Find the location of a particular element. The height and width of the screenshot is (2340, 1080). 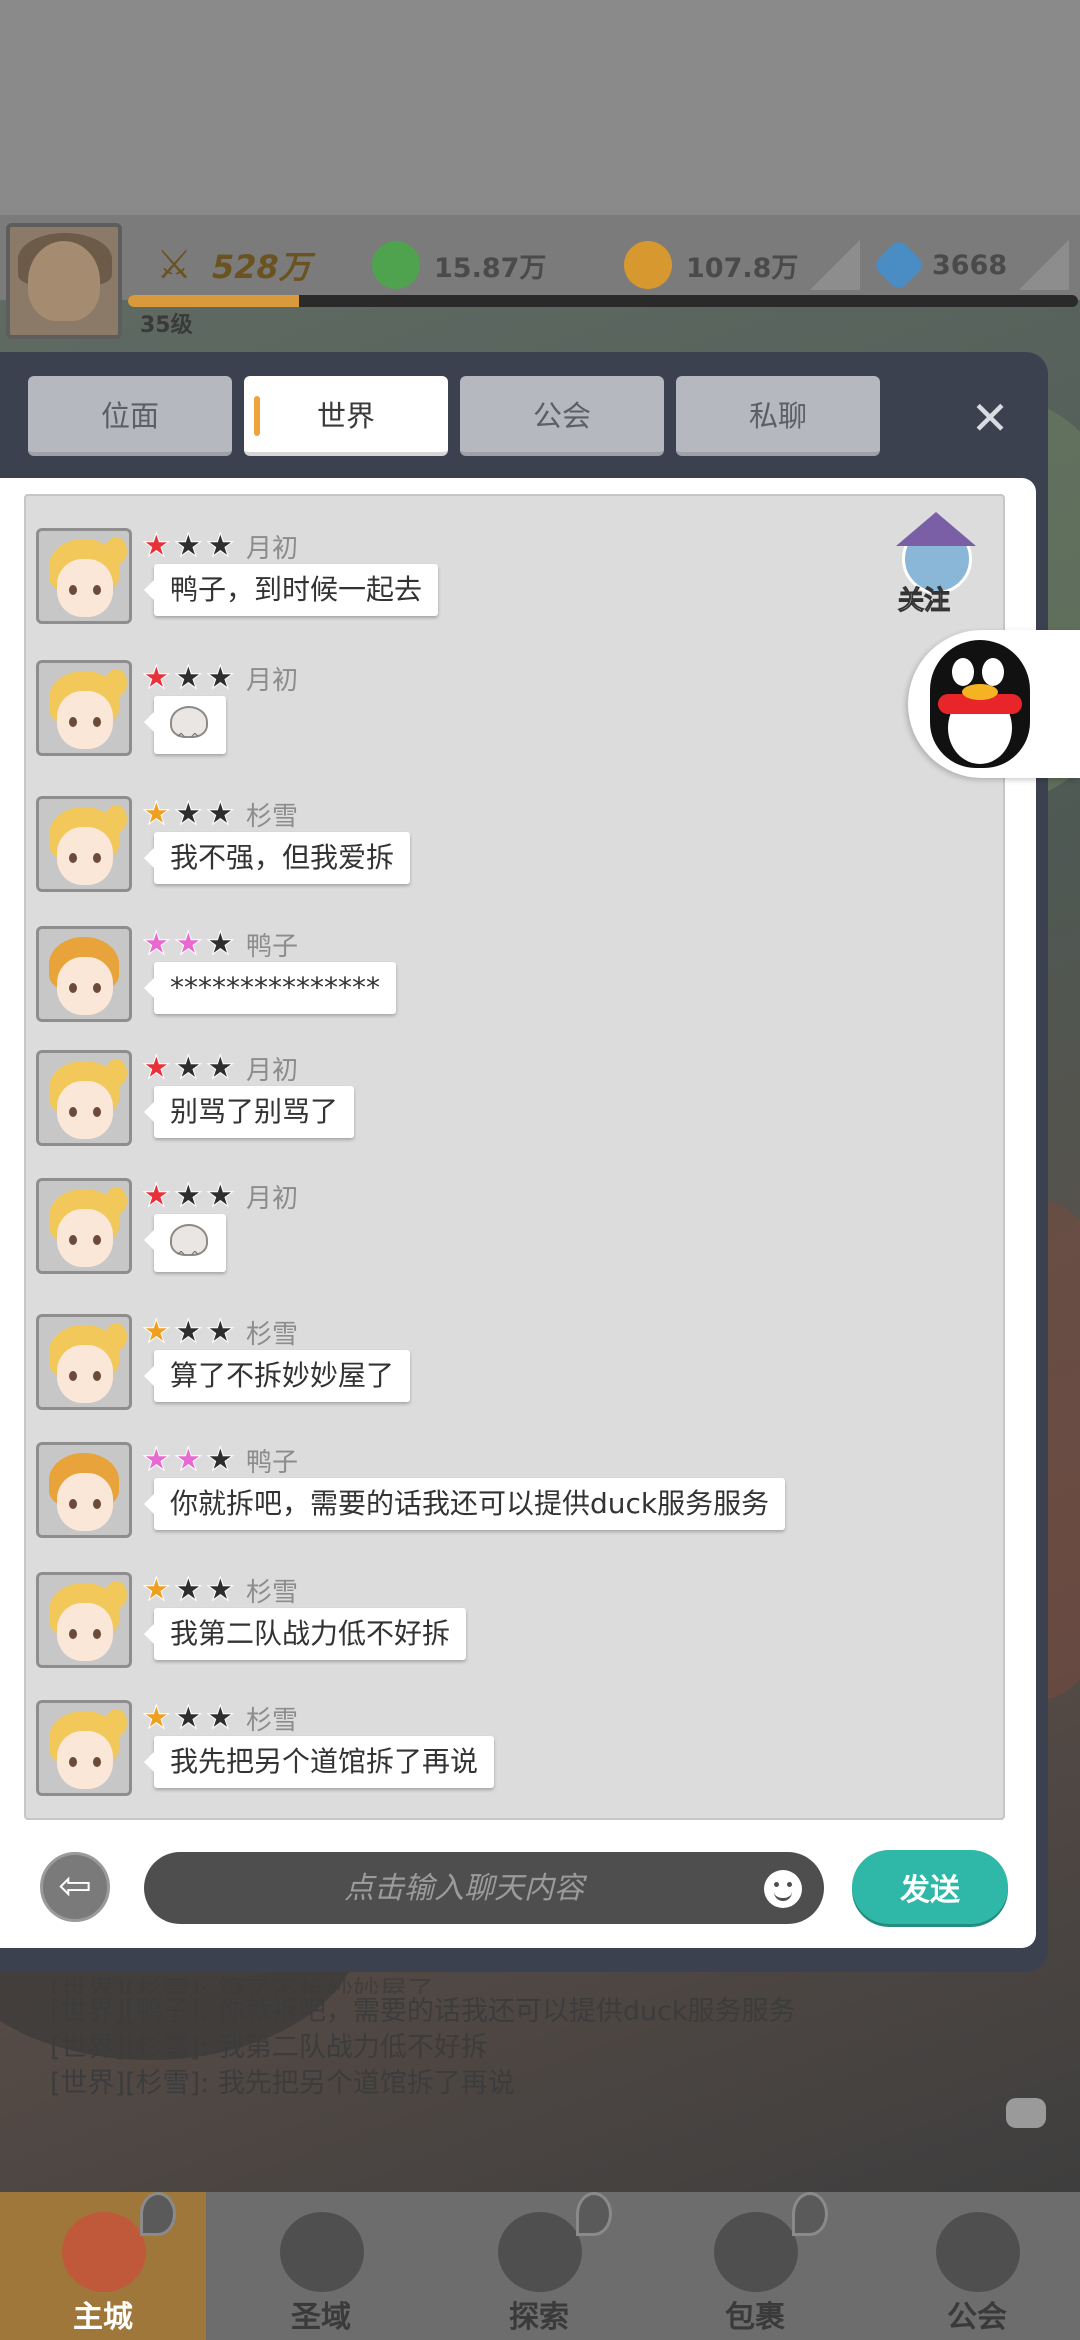

nav-bag: 包裹 is located at coordinates (755, 2266).